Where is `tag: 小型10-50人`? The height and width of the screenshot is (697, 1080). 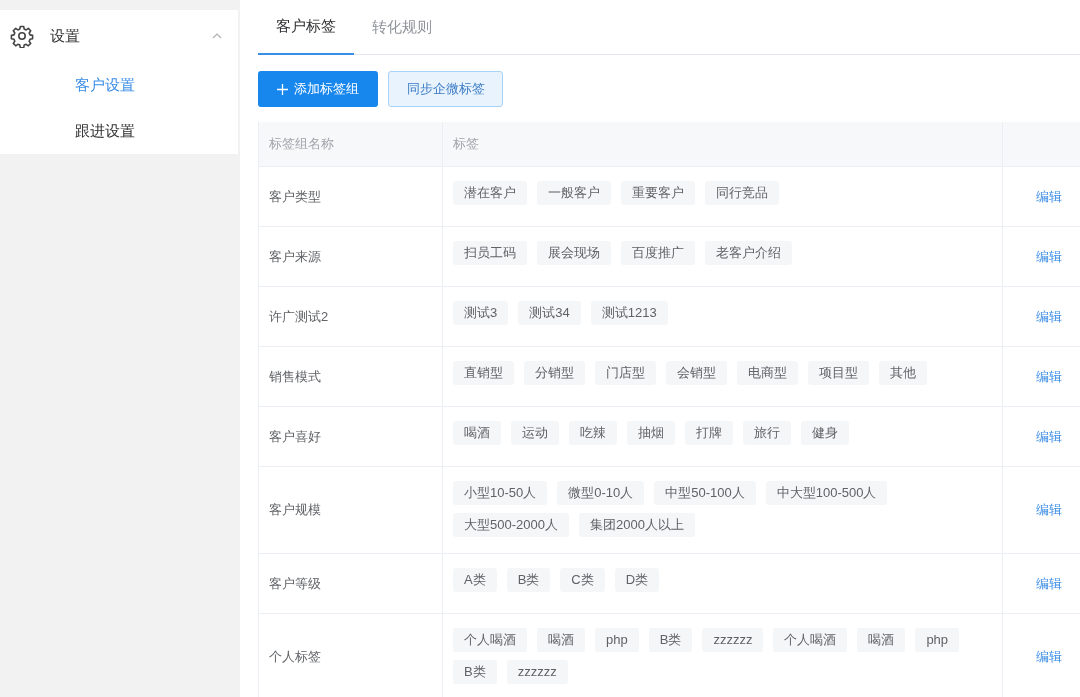 tag: 小型10-50人 is located at coordinates (500, 493).